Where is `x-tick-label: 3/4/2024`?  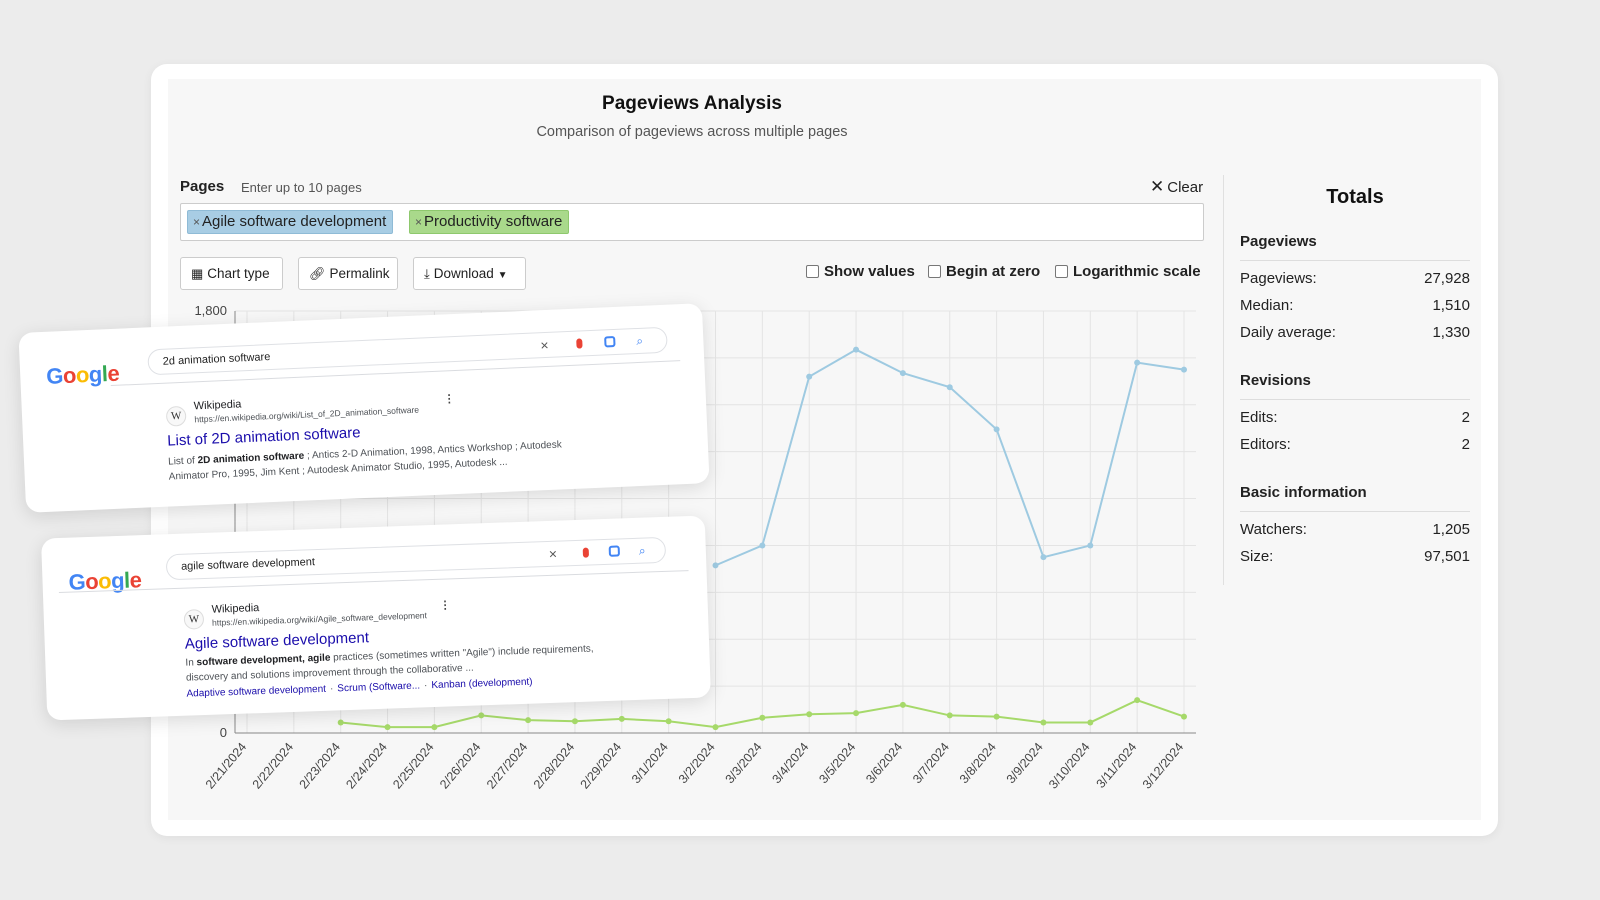
x-tick-label: 3/4/2024 is located at coordinates (790, 763).